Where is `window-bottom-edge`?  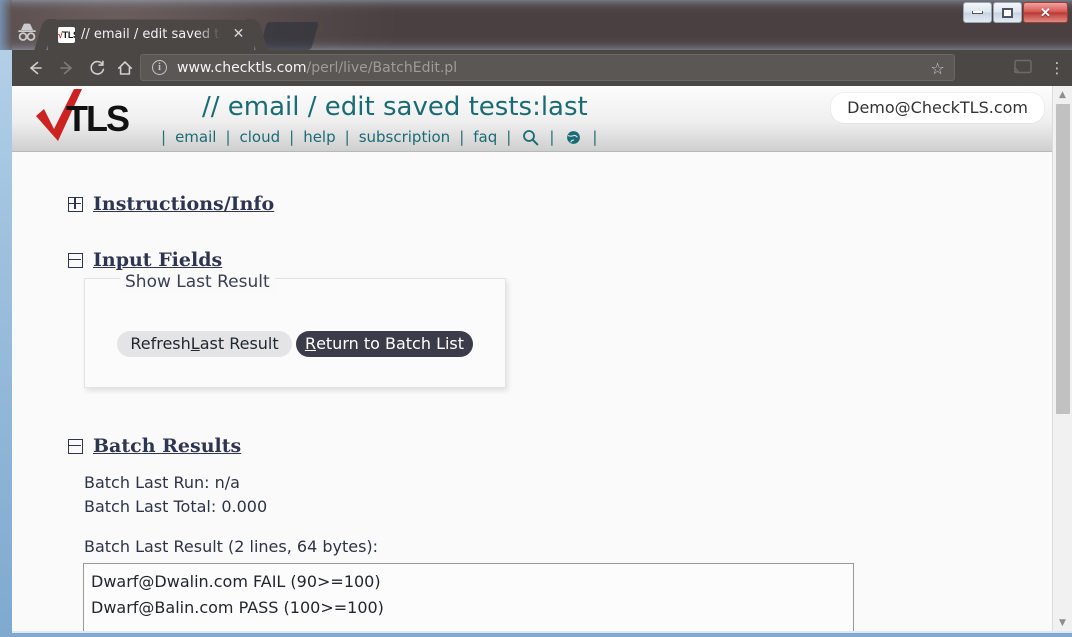
window-bottom-edge is located at coordinates (542, 632).